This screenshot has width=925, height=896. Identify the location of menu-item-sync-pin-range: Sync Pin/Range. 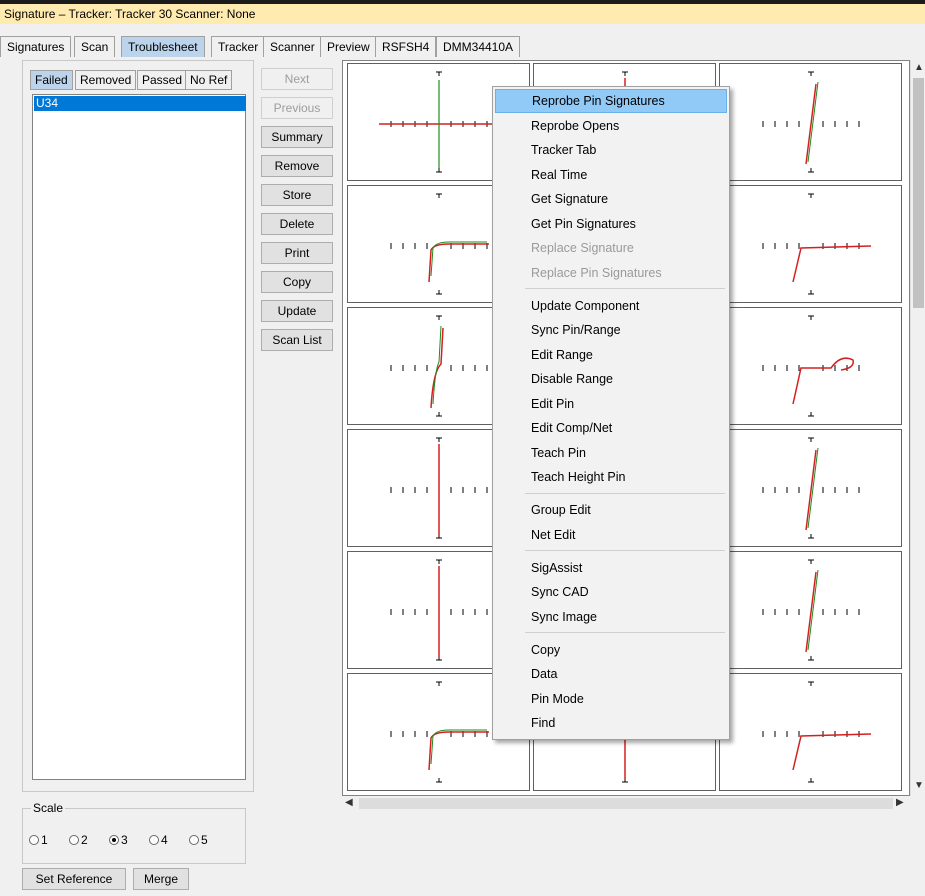
(611, 330).